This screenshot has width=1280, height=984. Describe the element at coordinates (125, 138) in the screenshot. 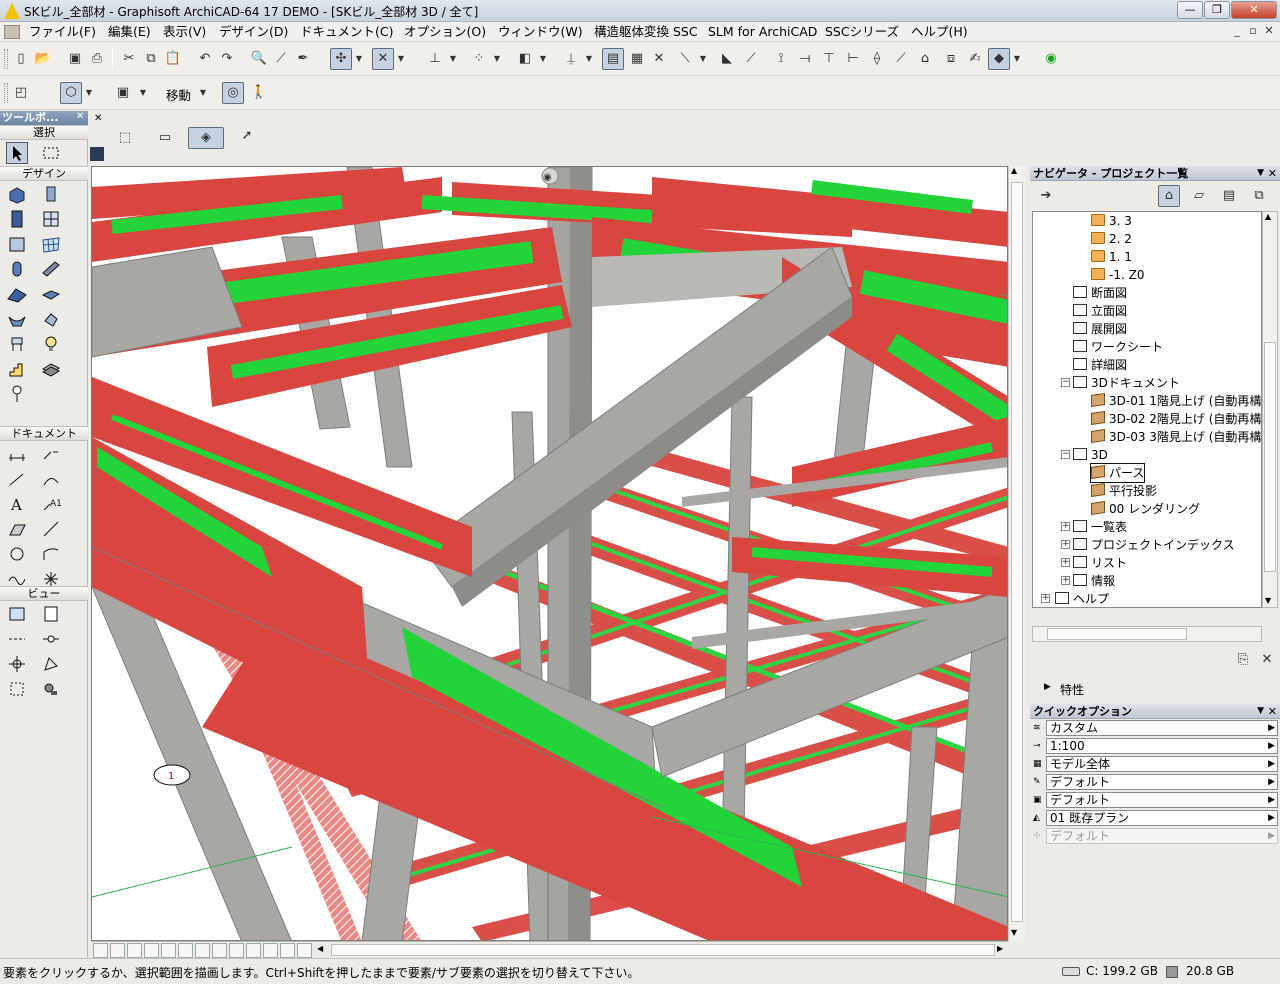

I see `select-method-icon: ⬚` at that location.